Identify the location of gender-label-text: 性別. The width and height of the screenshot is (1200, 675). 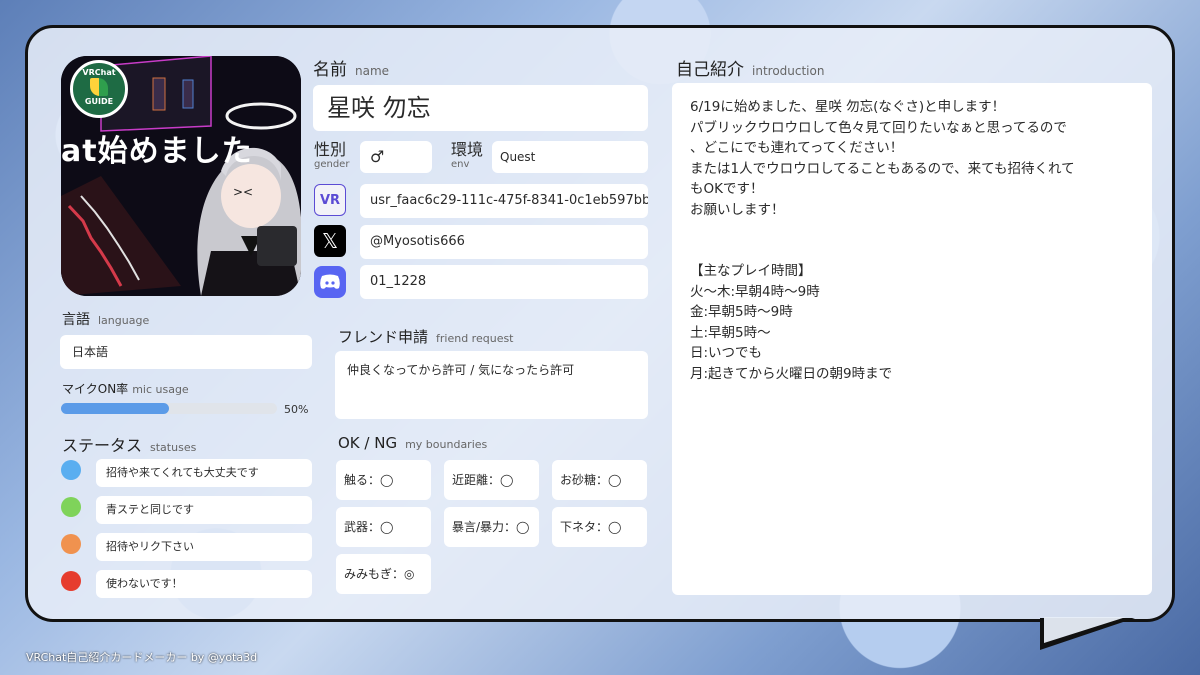
(330, 149).